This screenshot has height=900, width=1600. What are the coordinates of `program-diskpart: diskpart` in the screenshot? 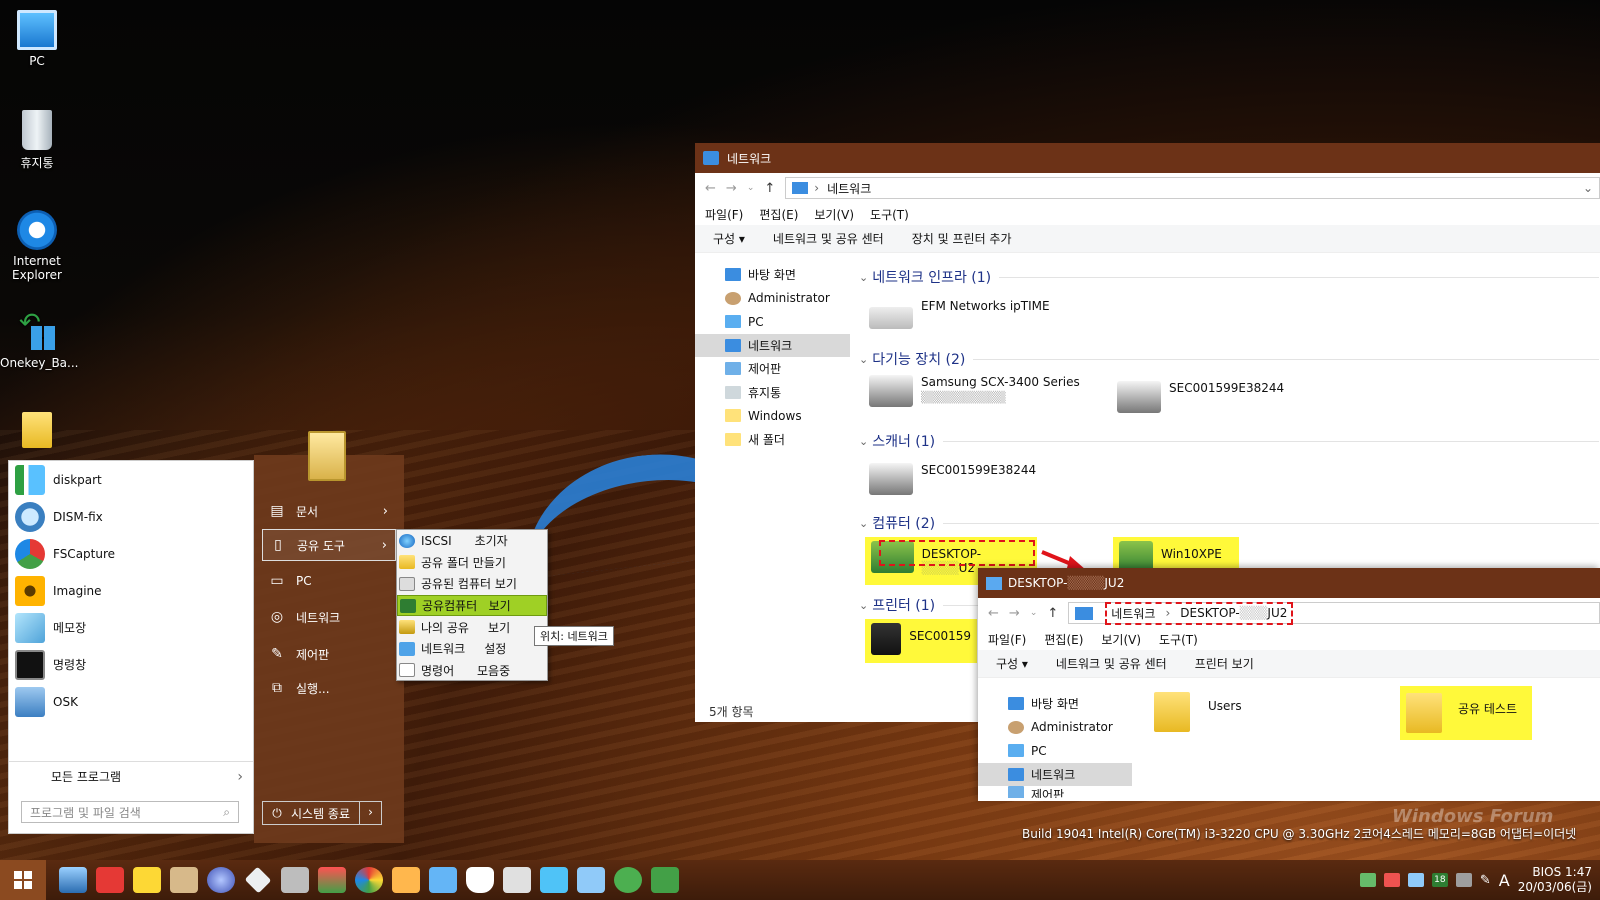 It's located at (131, 479).